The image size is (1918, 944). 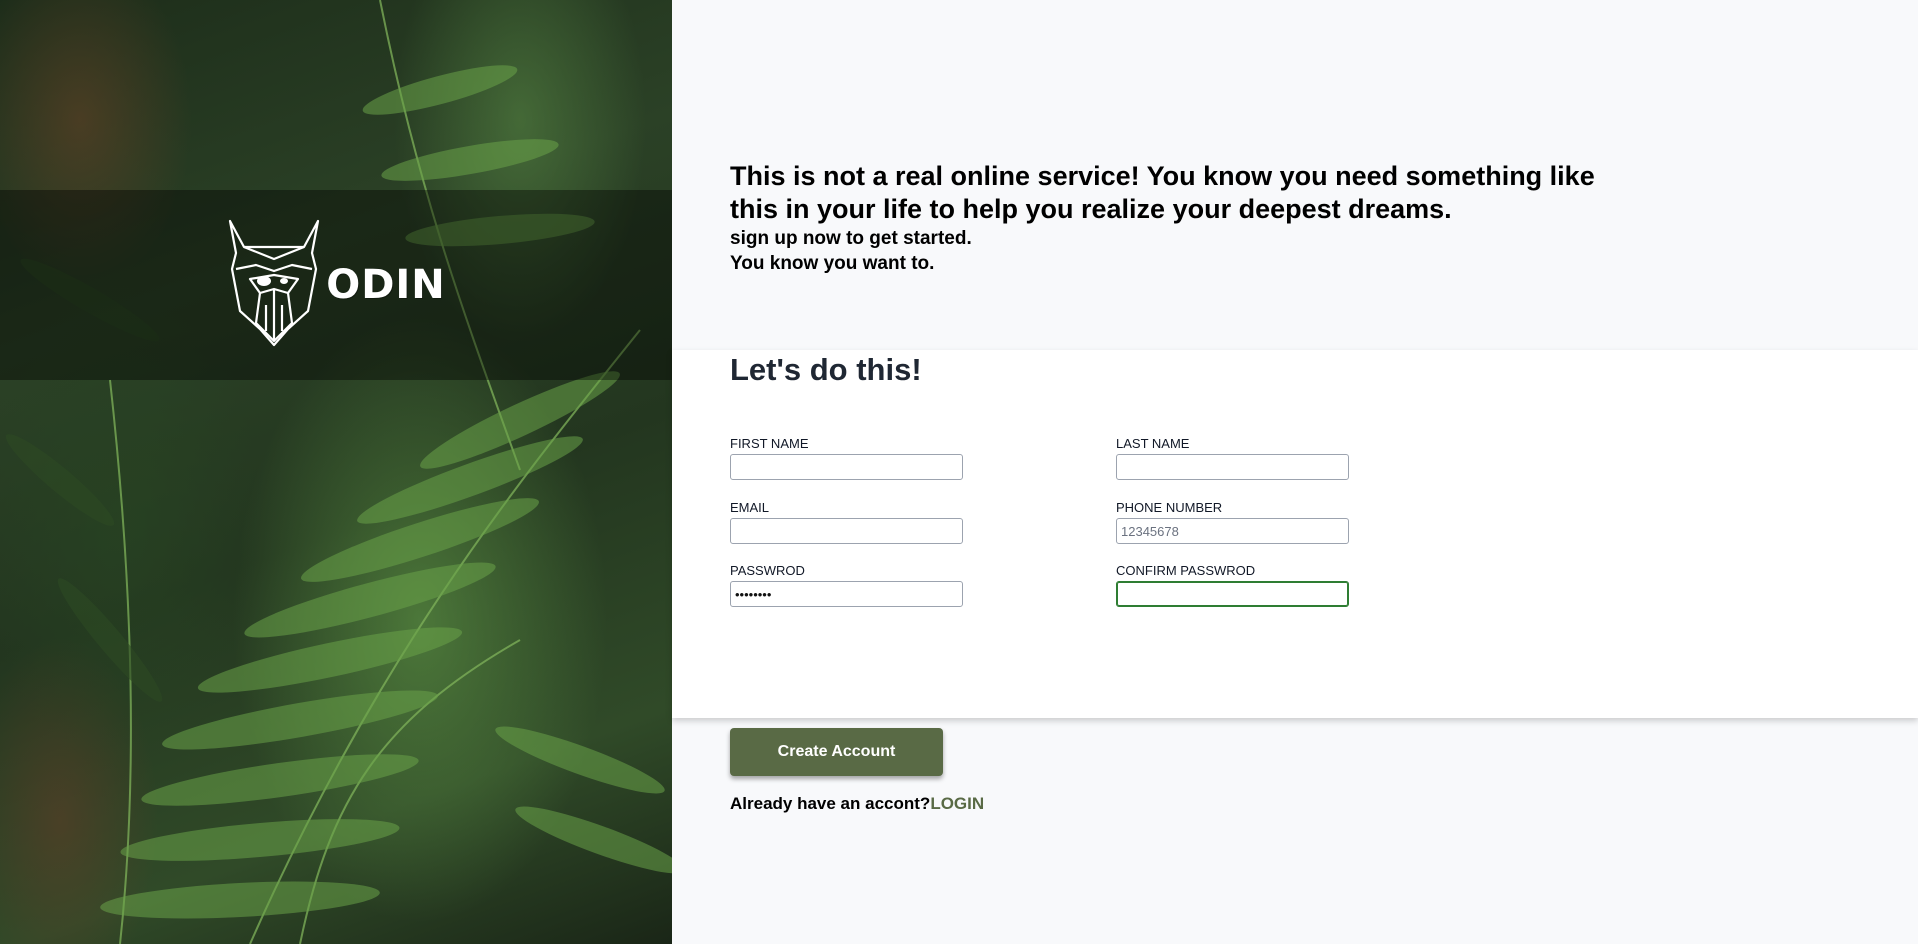 I want to click on logo-band: ODIN, so click(x=336, y=285).